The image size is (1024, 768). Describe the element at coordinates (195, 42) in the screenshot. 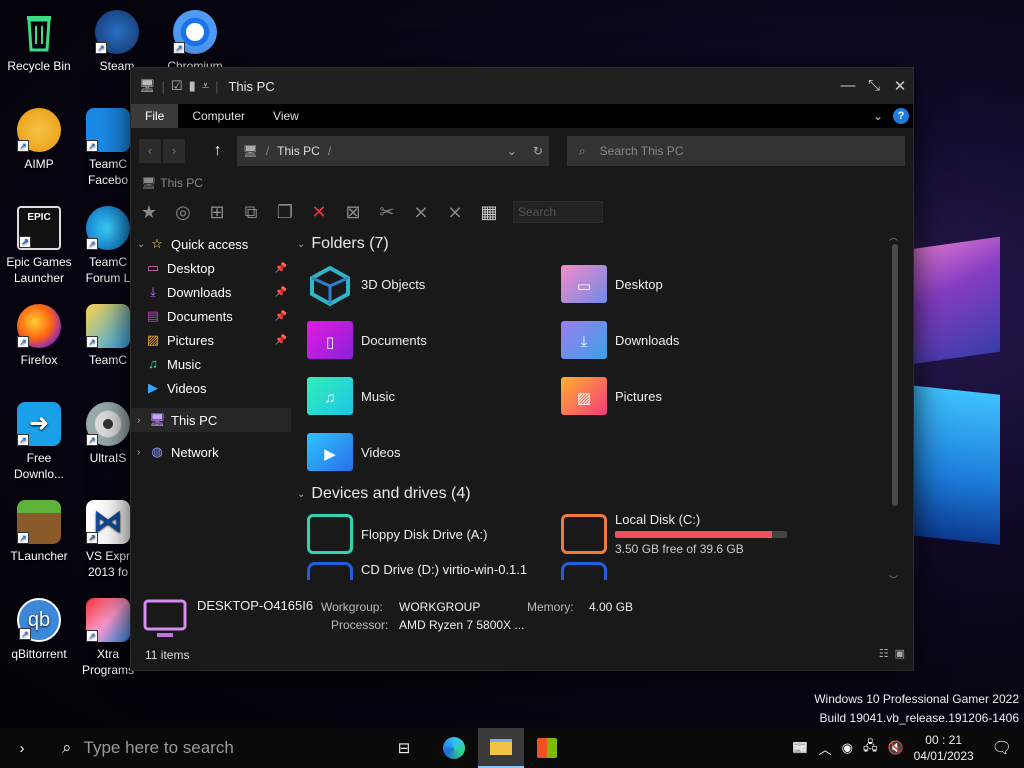

I see `desktop-icon-chromium: ↗ Chromium` at that location.